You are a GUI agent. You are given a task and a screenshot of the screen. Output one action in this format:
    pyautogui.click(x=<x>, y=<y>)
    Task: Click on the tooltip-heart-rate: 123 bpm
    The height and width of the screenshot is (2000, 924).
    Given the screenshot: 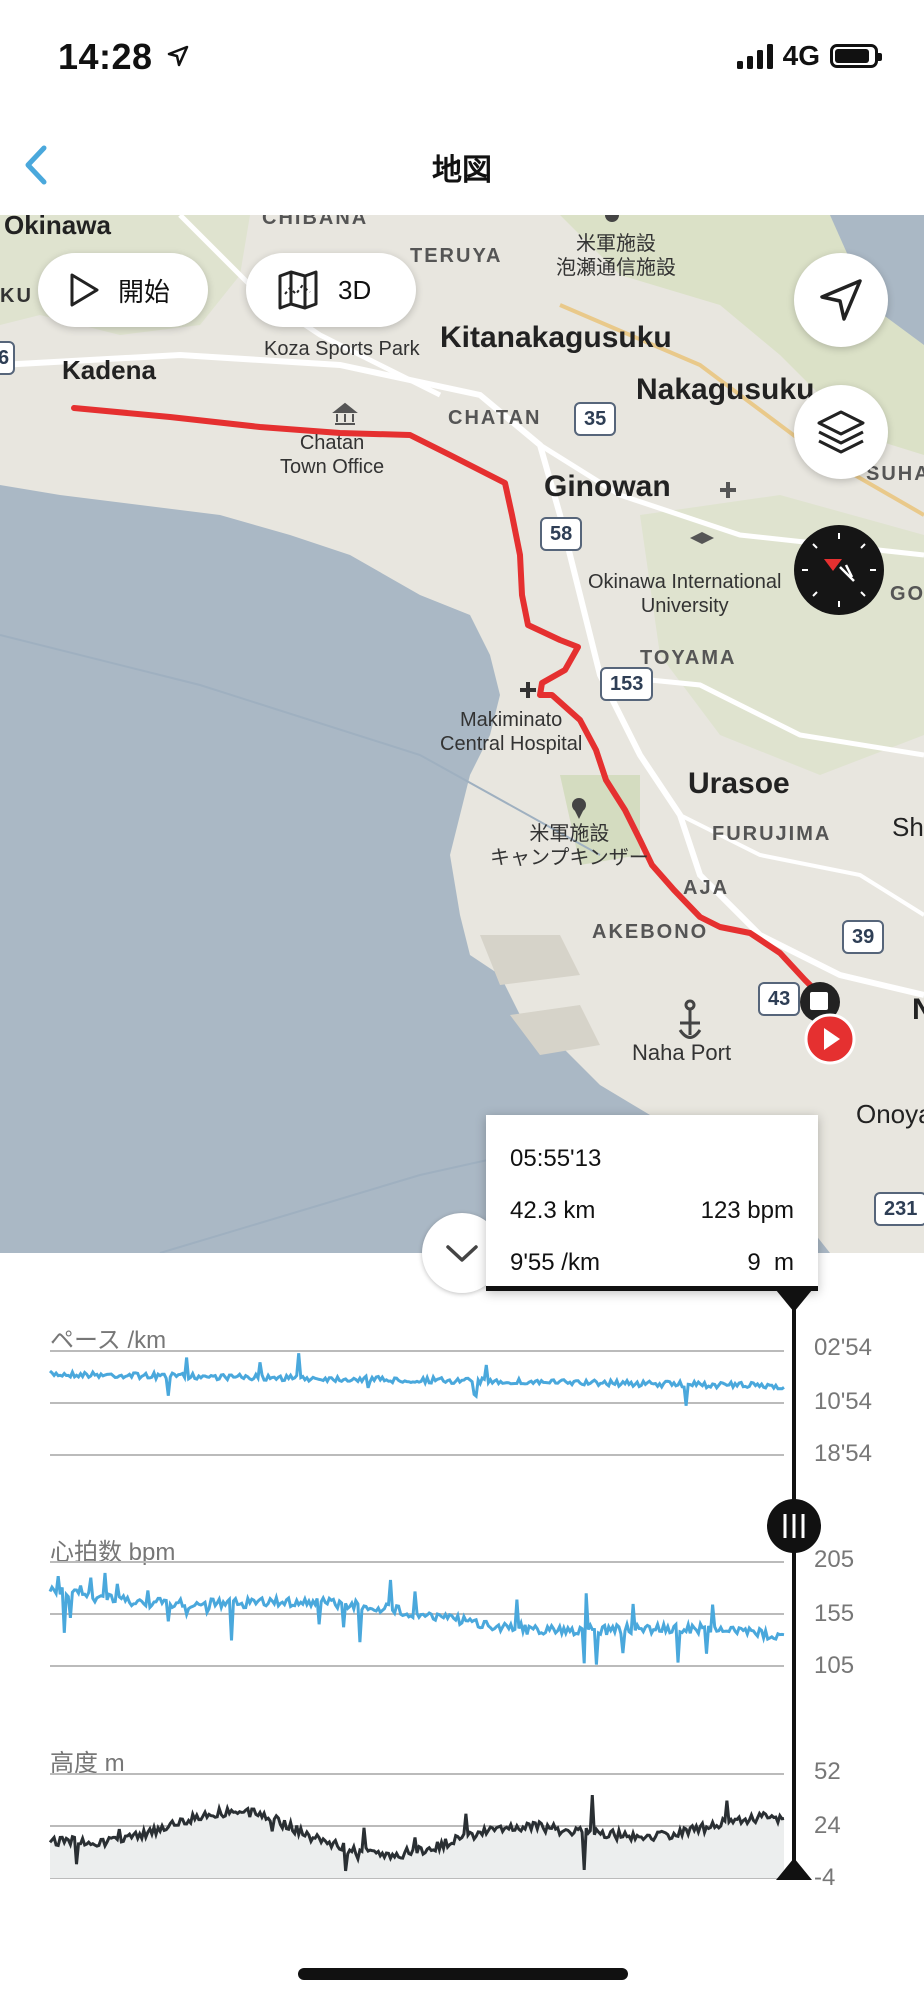 What is the action you would take?
    pyautogui.click(x=747, y=1210)
    